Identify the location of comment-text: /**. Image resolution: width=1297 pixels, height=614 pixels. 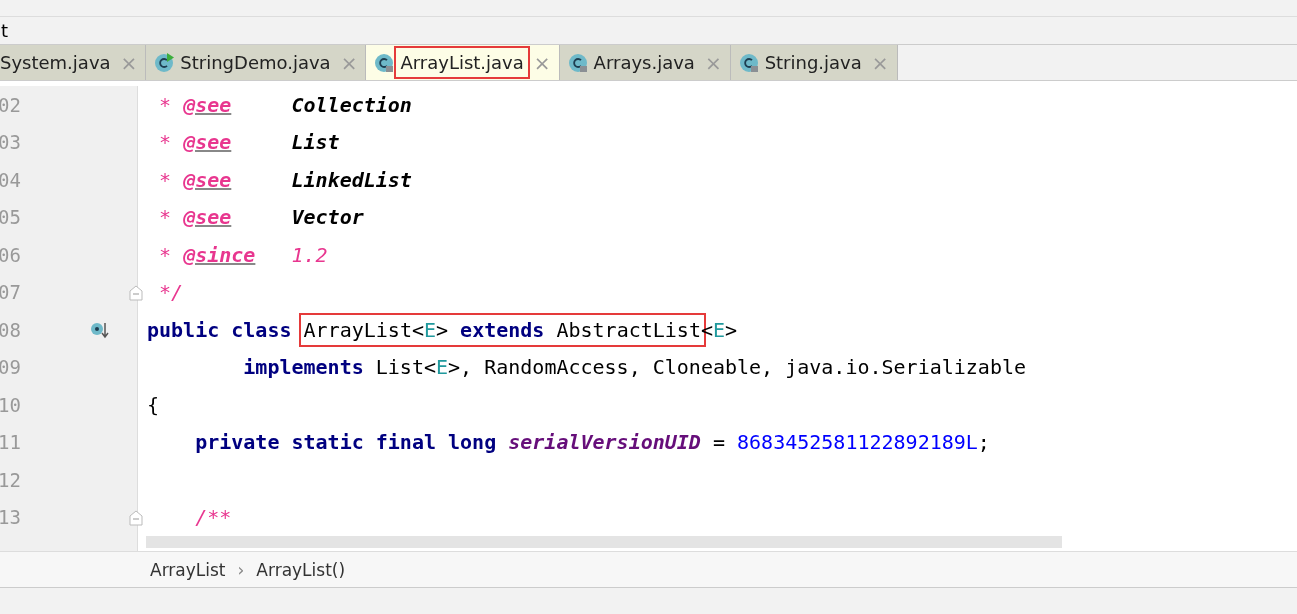
(213, 517).